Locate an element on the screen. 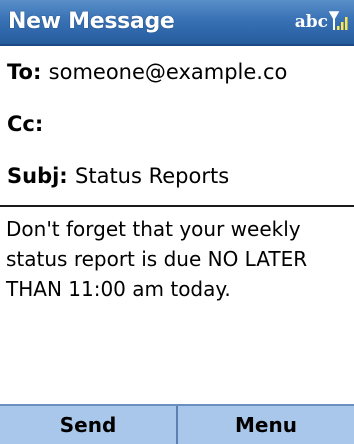 Image resolution: width=354 pixels, height=444 pixels. title-bar: New Message abc is located at coordinates (177, 23).